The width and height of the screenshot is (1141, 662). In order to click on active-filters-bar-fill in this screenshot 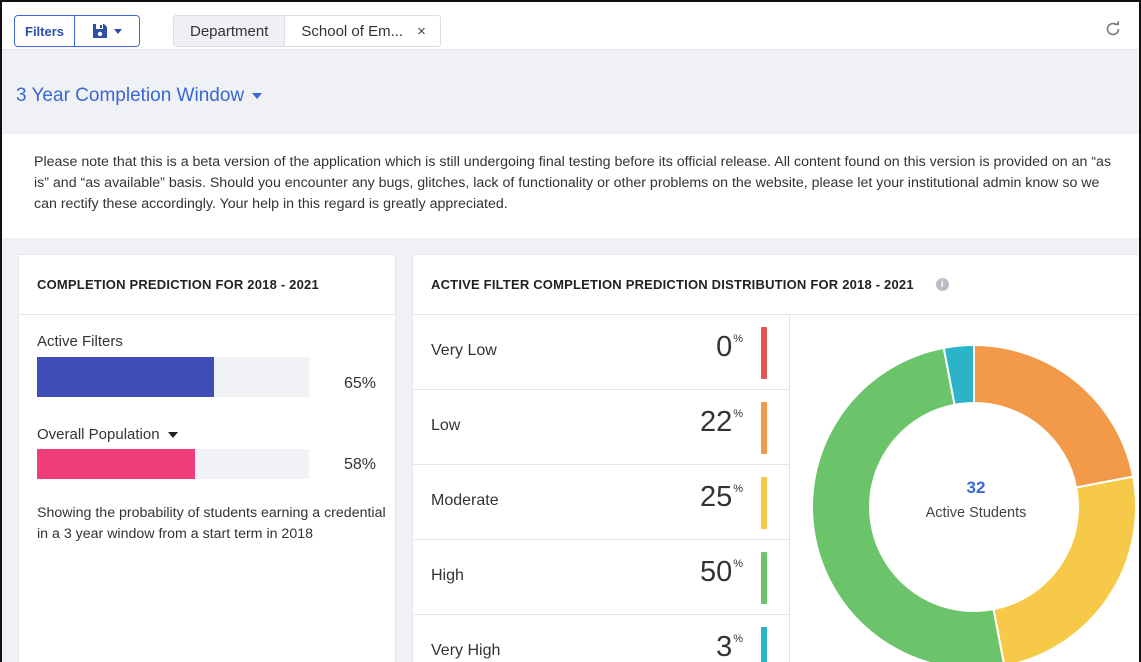, I will do `click(125, 377)`.